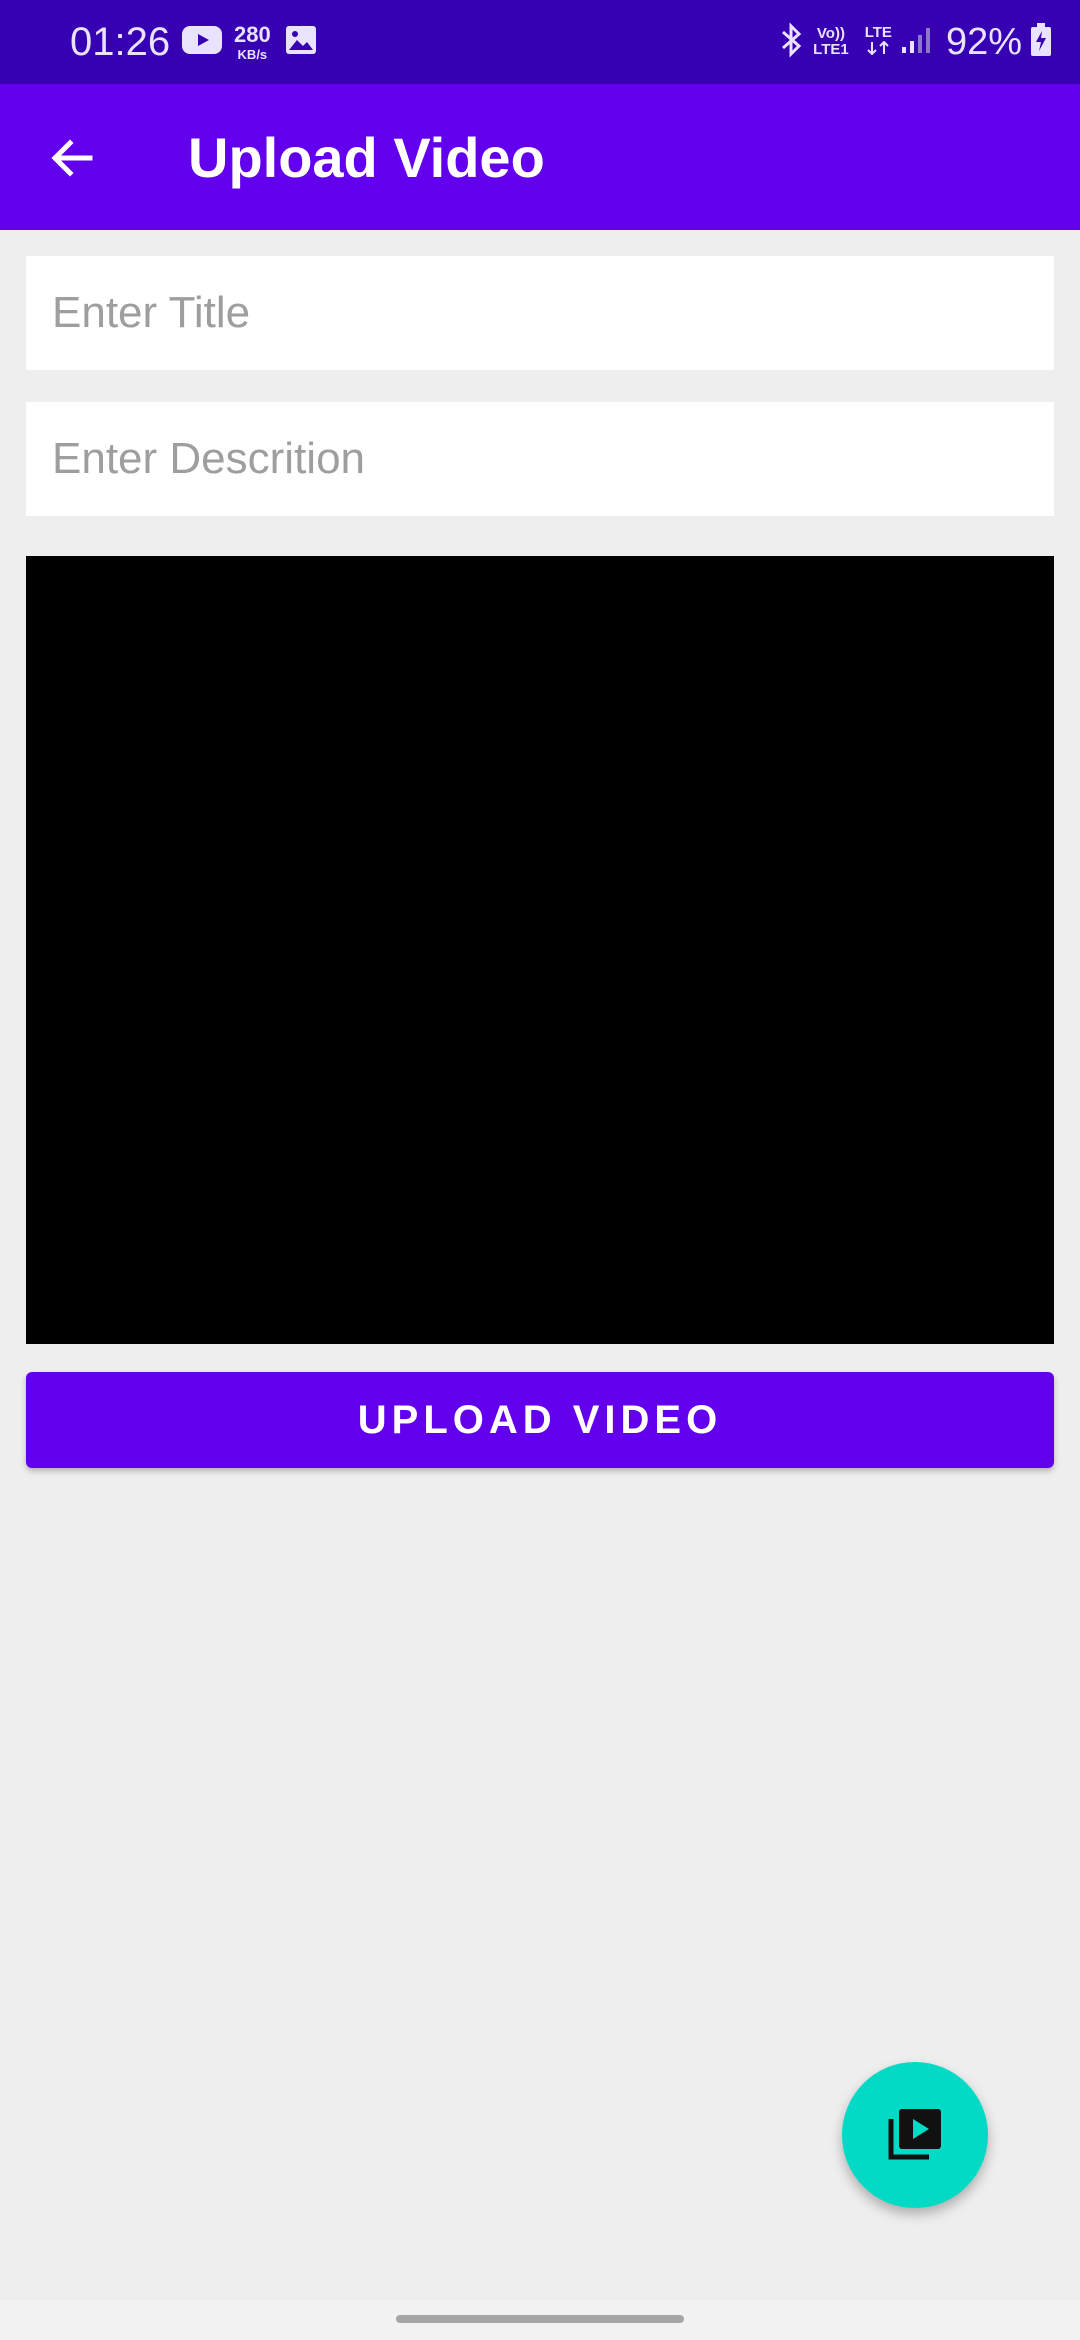 The height and width of the screenshot is (2340, 1080). I want to click on bluetooth-icon, so click(792, 42).